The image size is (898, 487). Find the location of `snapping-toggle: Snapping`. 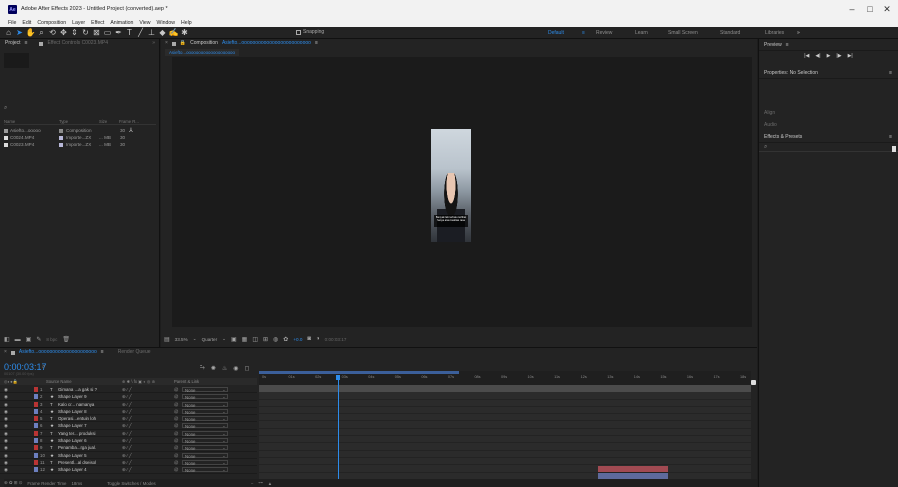

snapping-toggle: Snapping is located at coordinates (310, 32).